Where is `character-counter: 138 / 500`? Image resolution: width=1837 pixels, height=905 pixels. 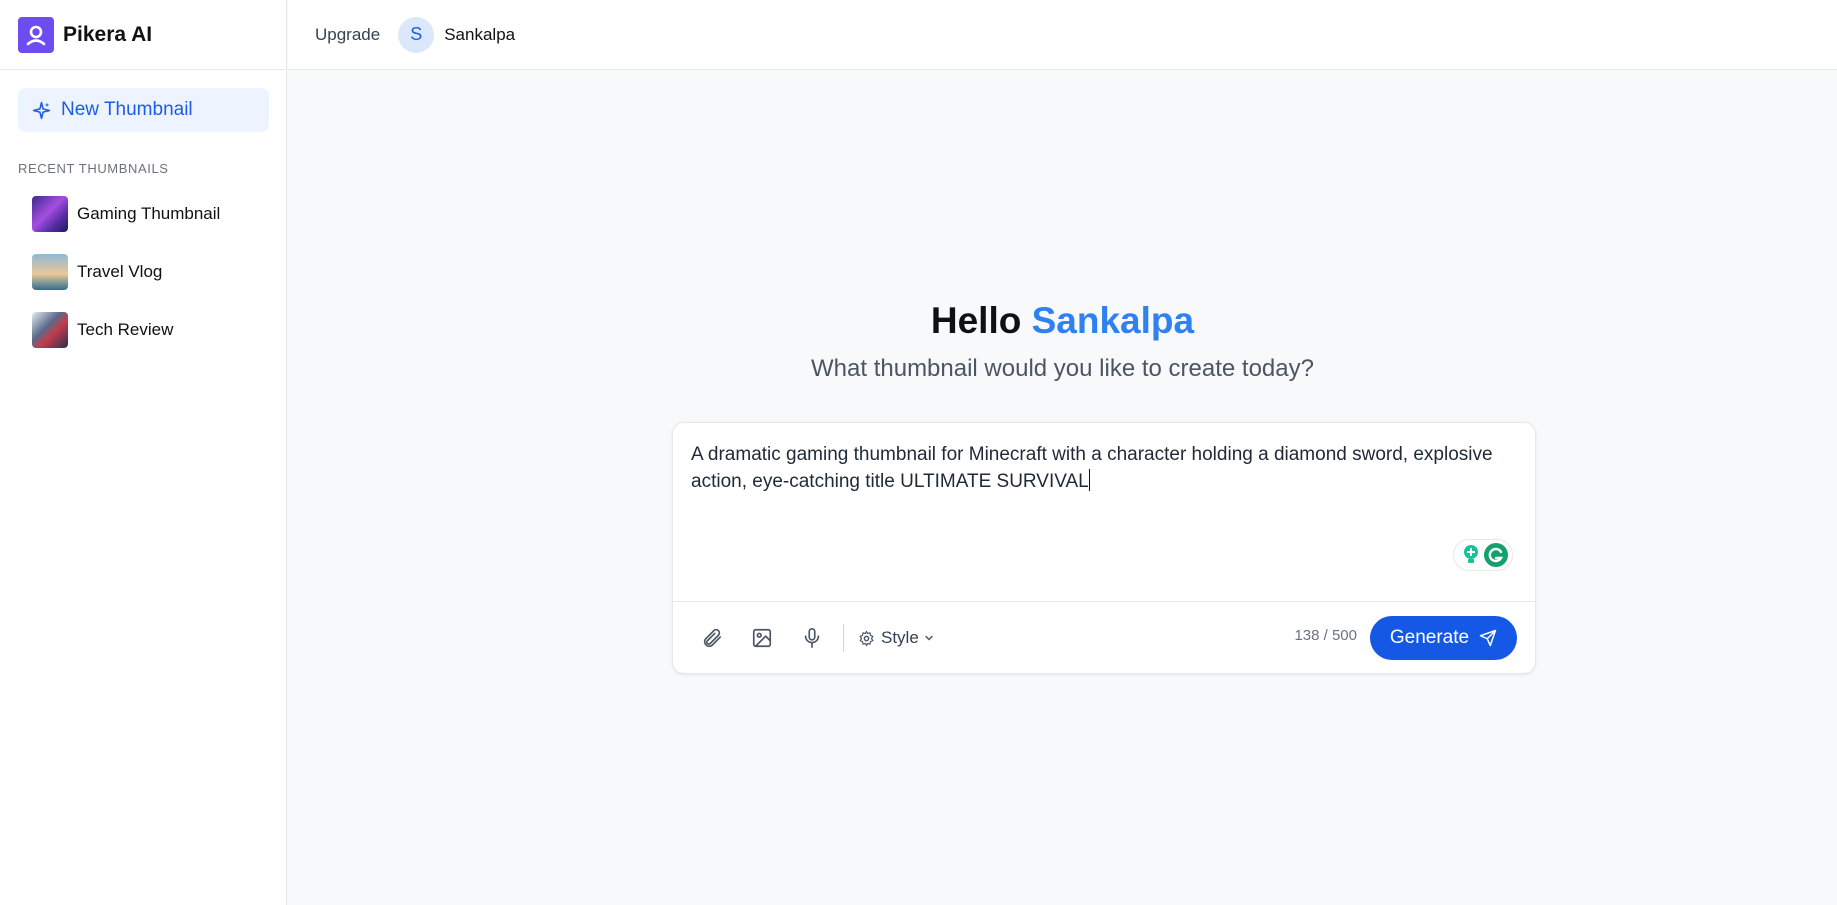 character-counter: 138 / 500 is located at coordinates (1325, 635).